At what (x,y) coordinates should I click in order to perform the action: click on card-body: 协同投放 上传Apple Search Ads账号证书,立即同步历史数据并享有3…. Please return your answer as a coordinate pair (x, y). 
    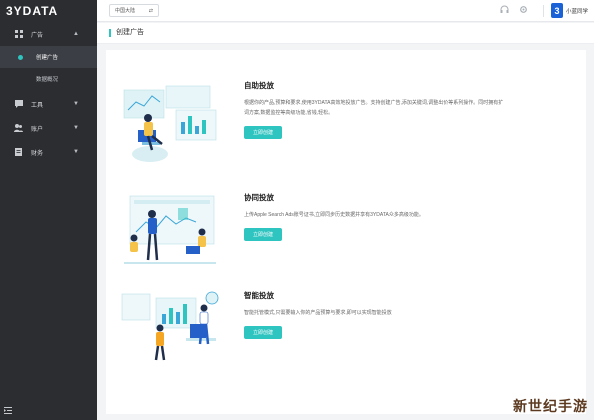
    Looking at the image, I should click on (409, 216).